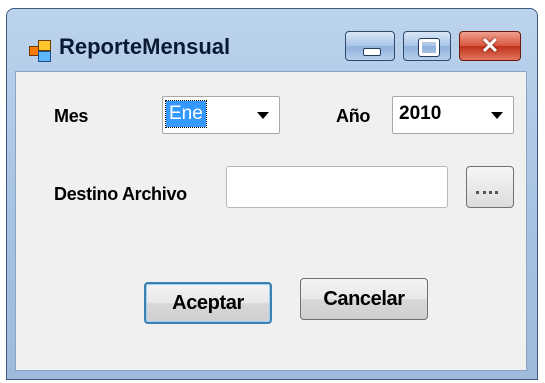 This screenshot has width=545, height=383. What do you see at coordinates (372, 52) in the screenshot?
I see `minimize-icon` at bounding box center [372, 52].